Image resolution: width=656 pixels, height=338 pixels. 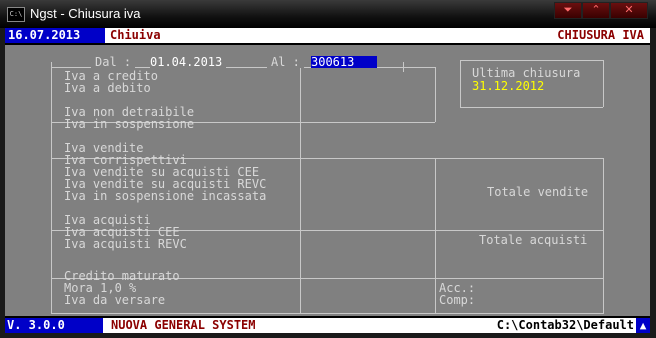 I want to click on totale-vendite-label: Totale vendite, so click(x=538, y=192).